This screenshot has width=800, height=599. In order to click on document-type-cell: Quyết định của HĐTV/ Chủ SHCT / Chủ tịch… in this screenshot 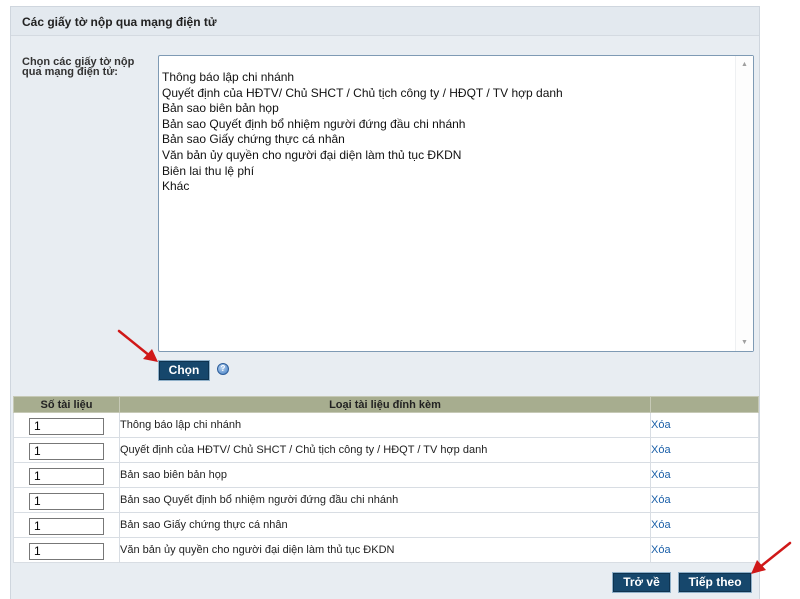, I will do `click(385, 450)`.